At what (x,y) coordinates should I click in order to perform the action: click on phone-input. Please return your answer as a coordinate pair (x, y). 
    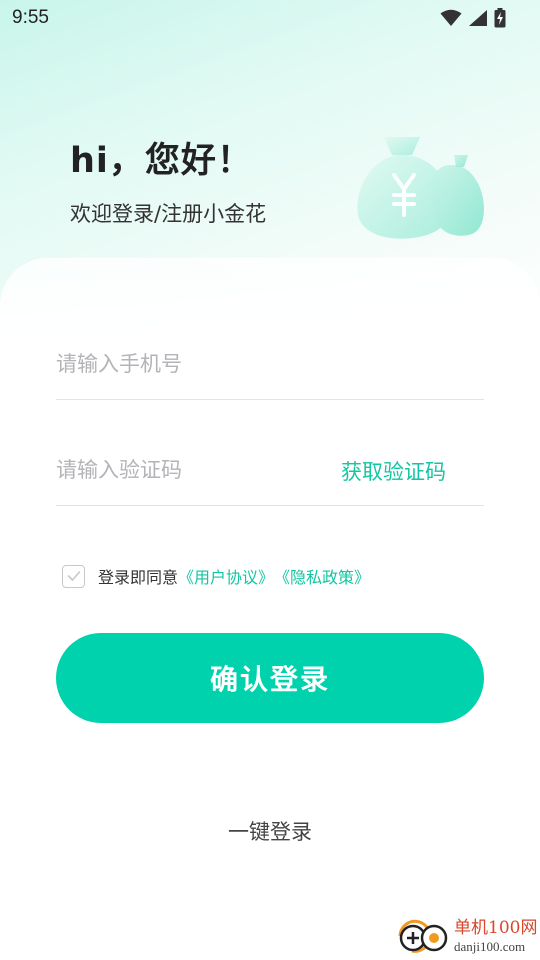
    Looking at the image, I should click on (186, 363).